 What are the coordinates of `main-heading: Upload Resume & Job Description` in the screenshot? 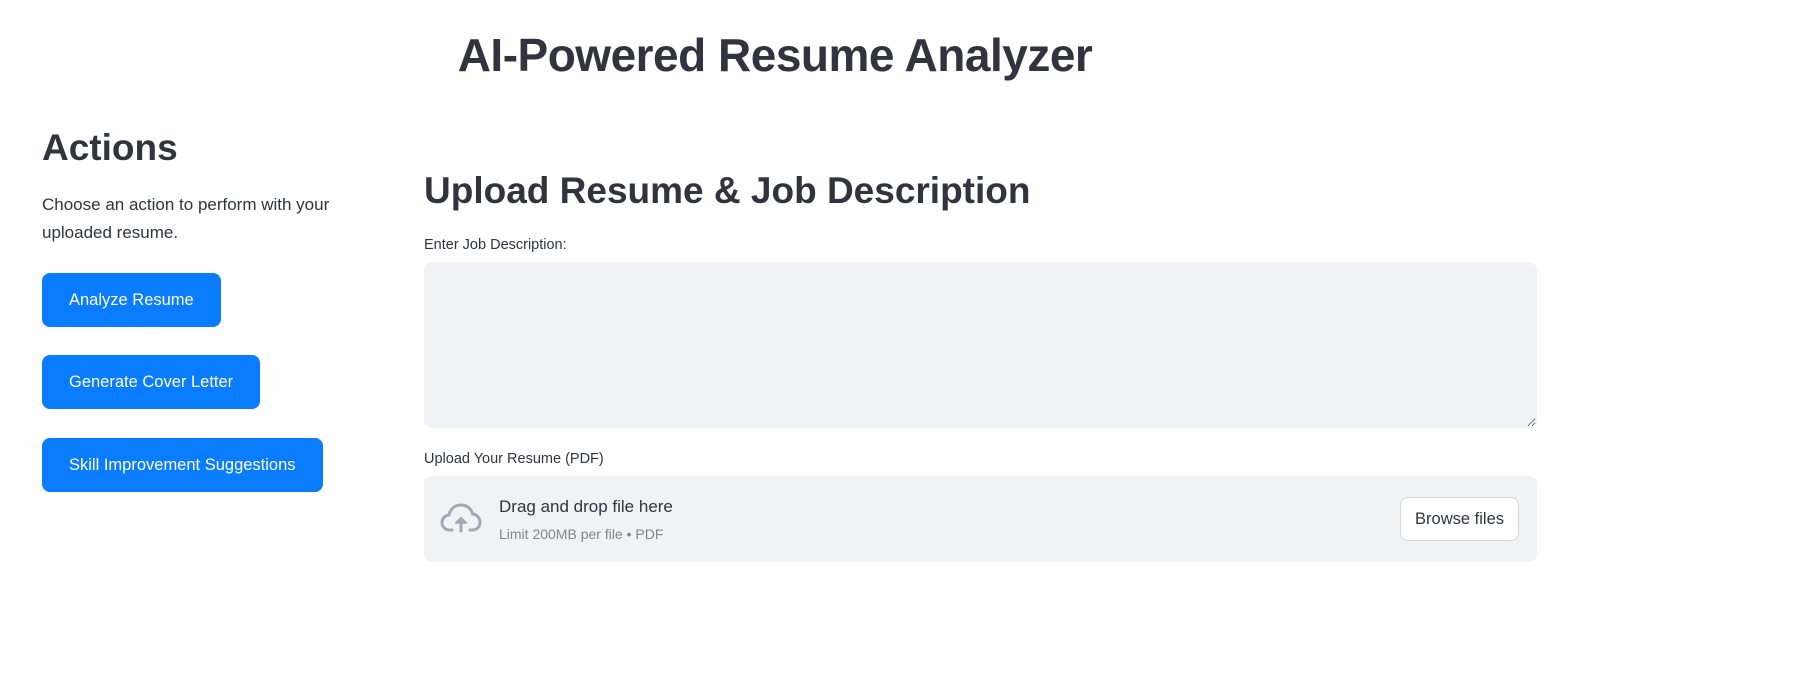 It's located at (727, 190).